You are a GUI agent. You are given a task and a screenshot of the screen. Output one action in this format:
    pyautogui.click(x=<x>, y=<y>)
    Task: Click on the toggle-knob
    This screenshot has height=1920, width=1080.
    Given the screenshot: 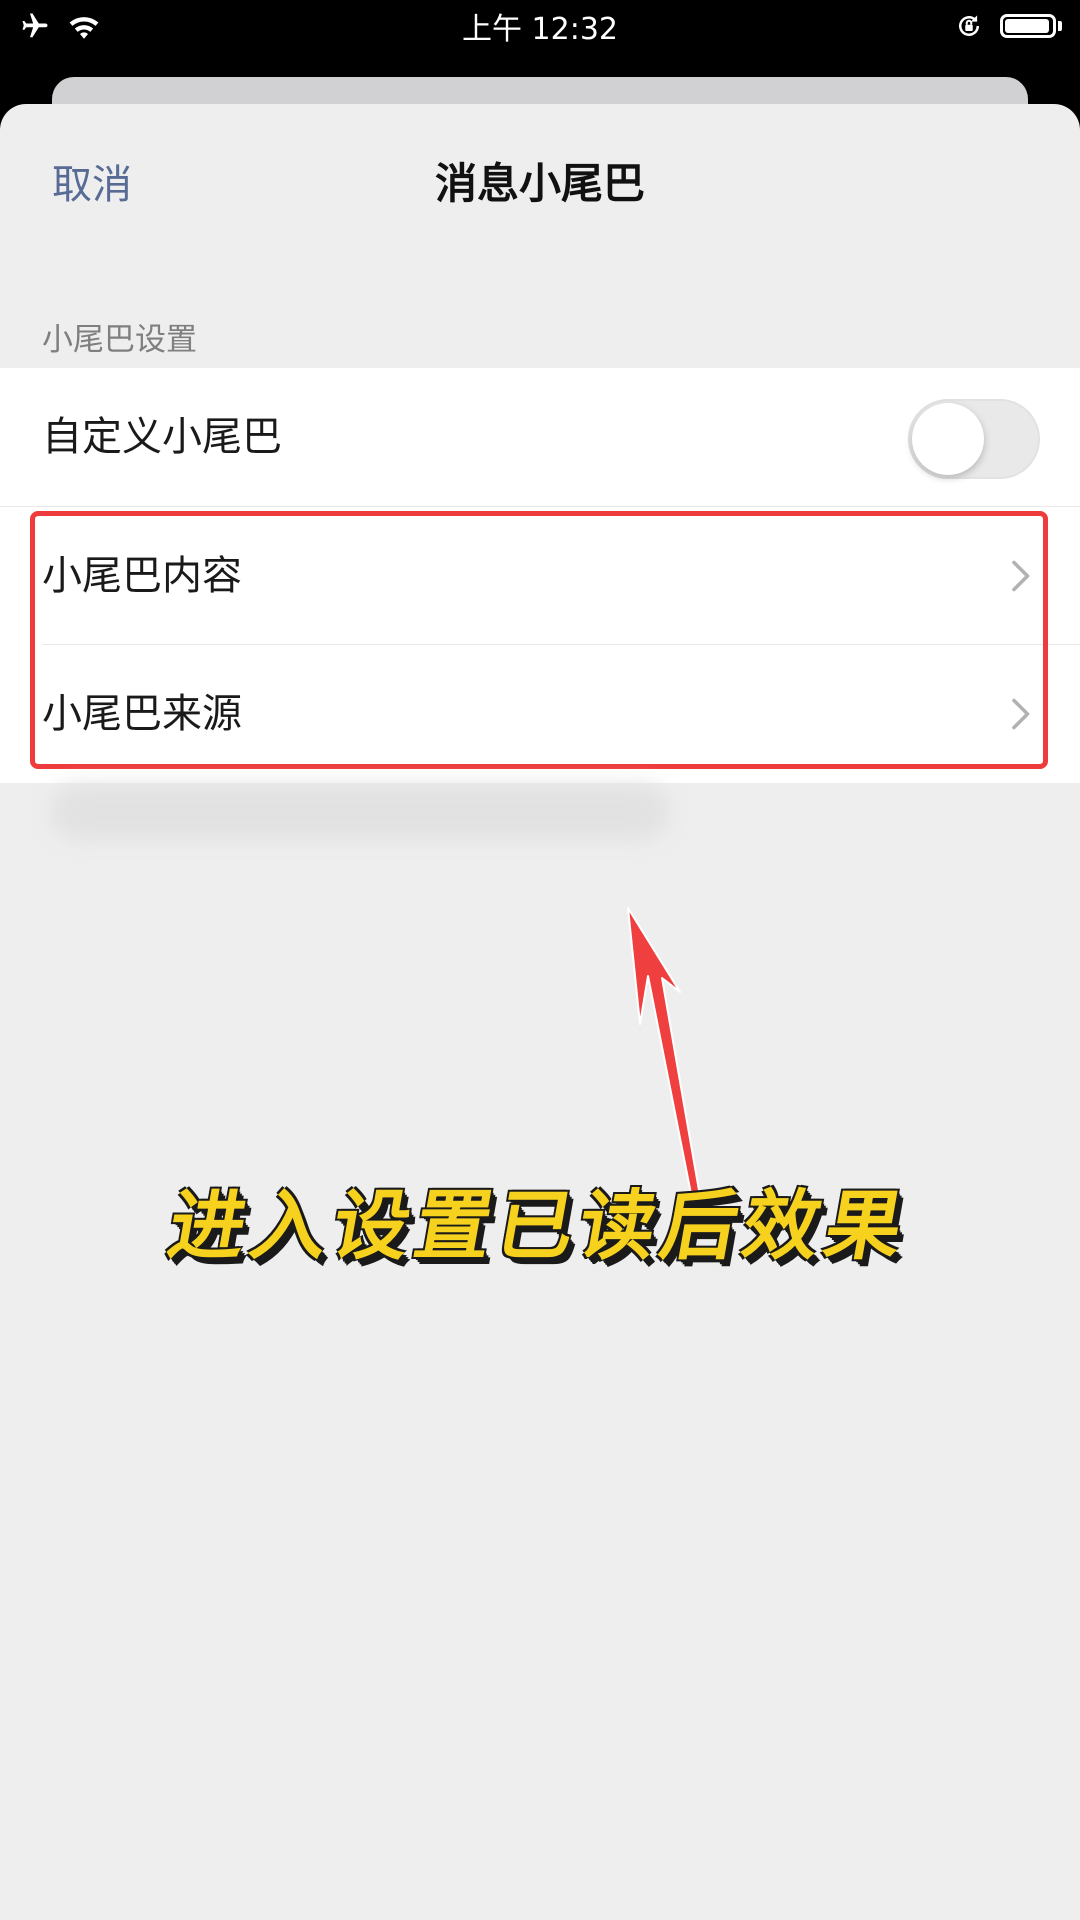 What is the action you would take?
    pyautogui.click(x=948, y=439)
    